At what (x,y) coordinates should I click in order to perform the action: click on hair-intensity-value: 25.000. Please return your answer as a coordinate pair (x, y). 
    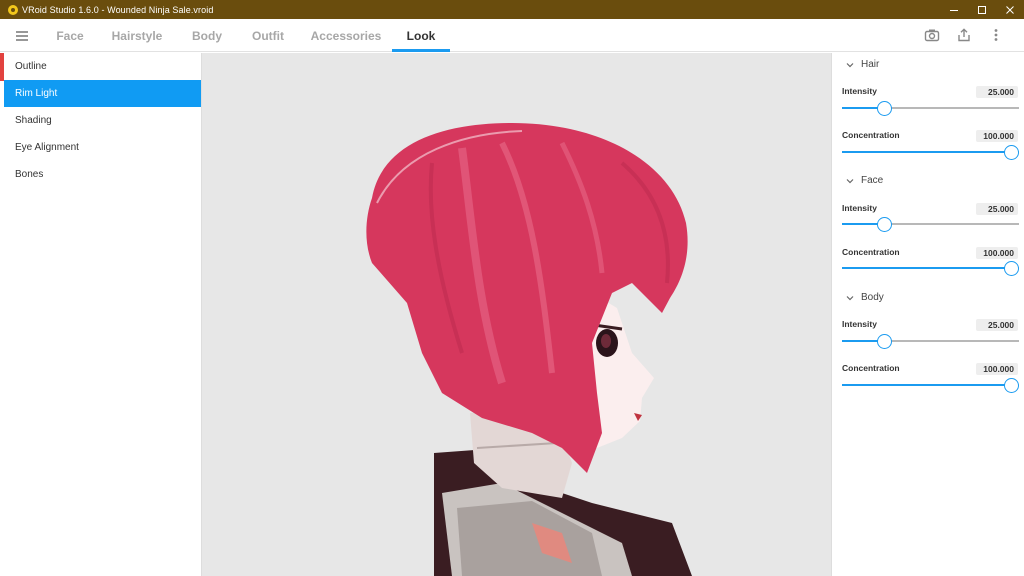
    Looking at the image, I should click on (997, 92).